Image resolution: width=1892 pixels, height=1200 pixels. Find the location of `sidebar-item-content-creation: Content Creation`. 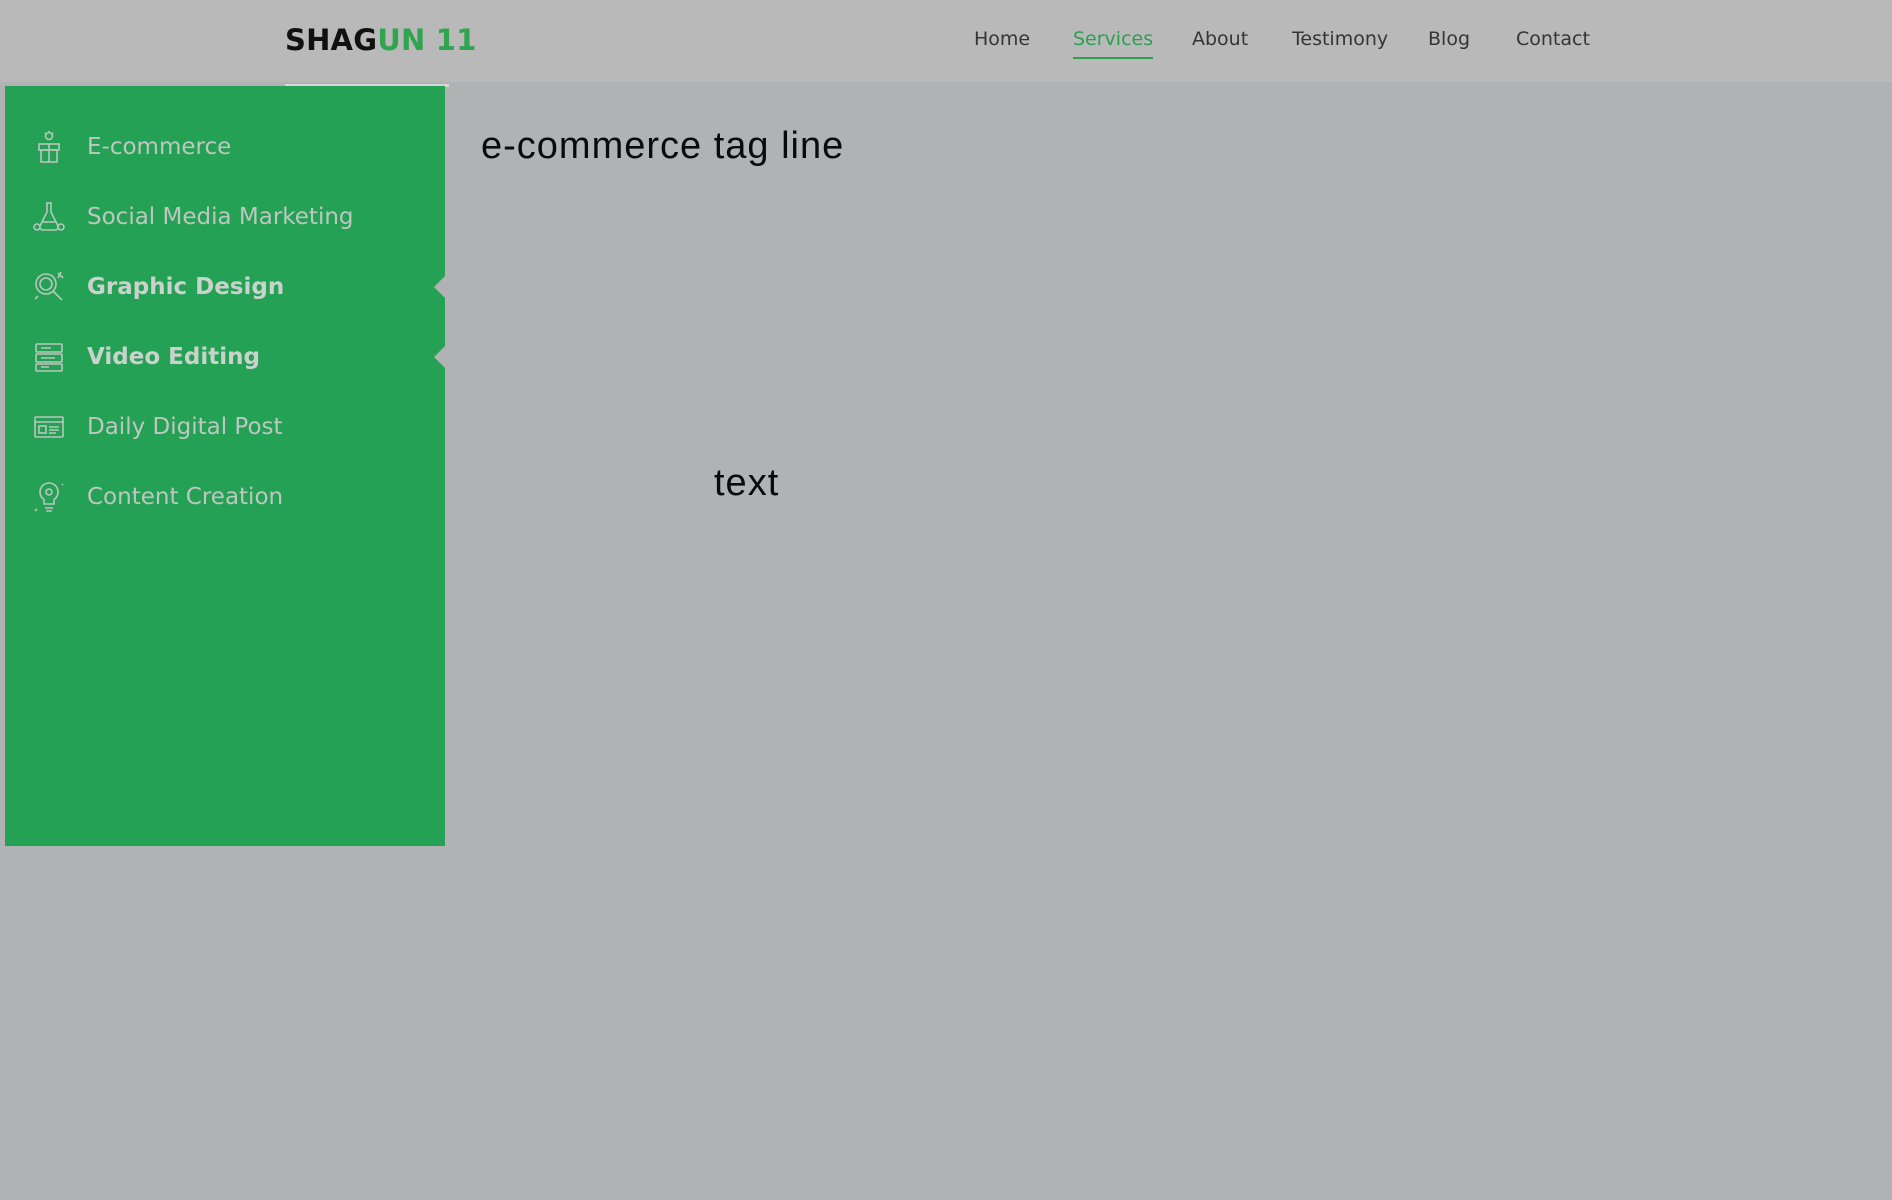

sidebar-item-content-creation: Content Creation is located at coordinates (225, 496).